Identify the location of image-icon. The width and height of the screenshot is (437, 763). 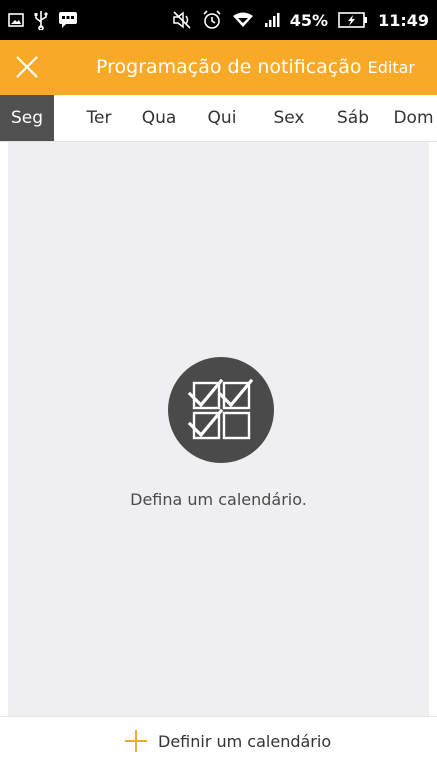
(16, 20).